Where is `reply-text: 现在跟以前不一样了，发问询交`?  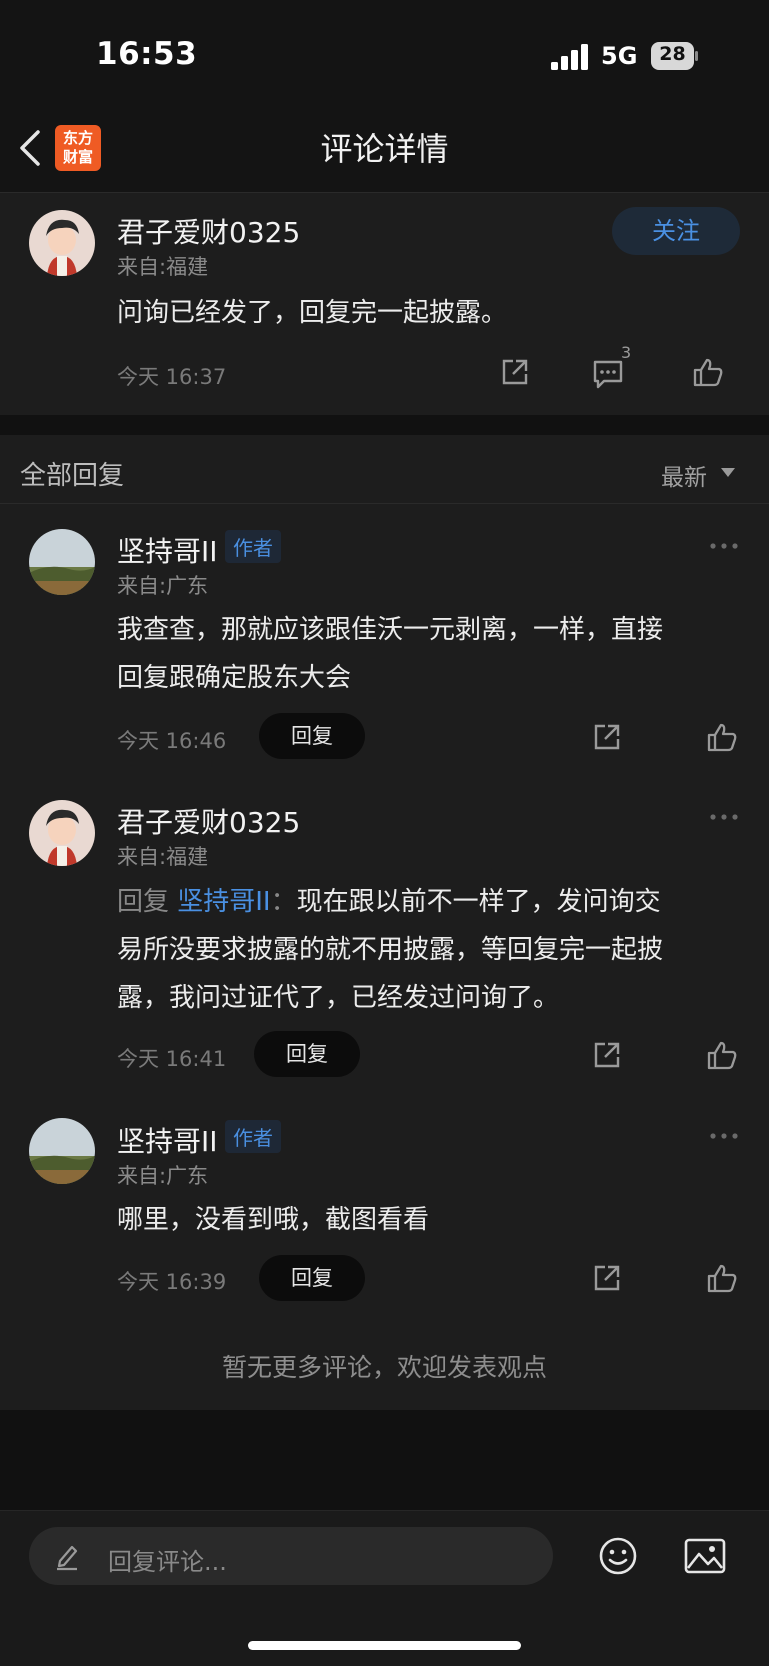
reply-text: 现在跟以前不一样了，发问询交 is located at coordinates (478, 902).